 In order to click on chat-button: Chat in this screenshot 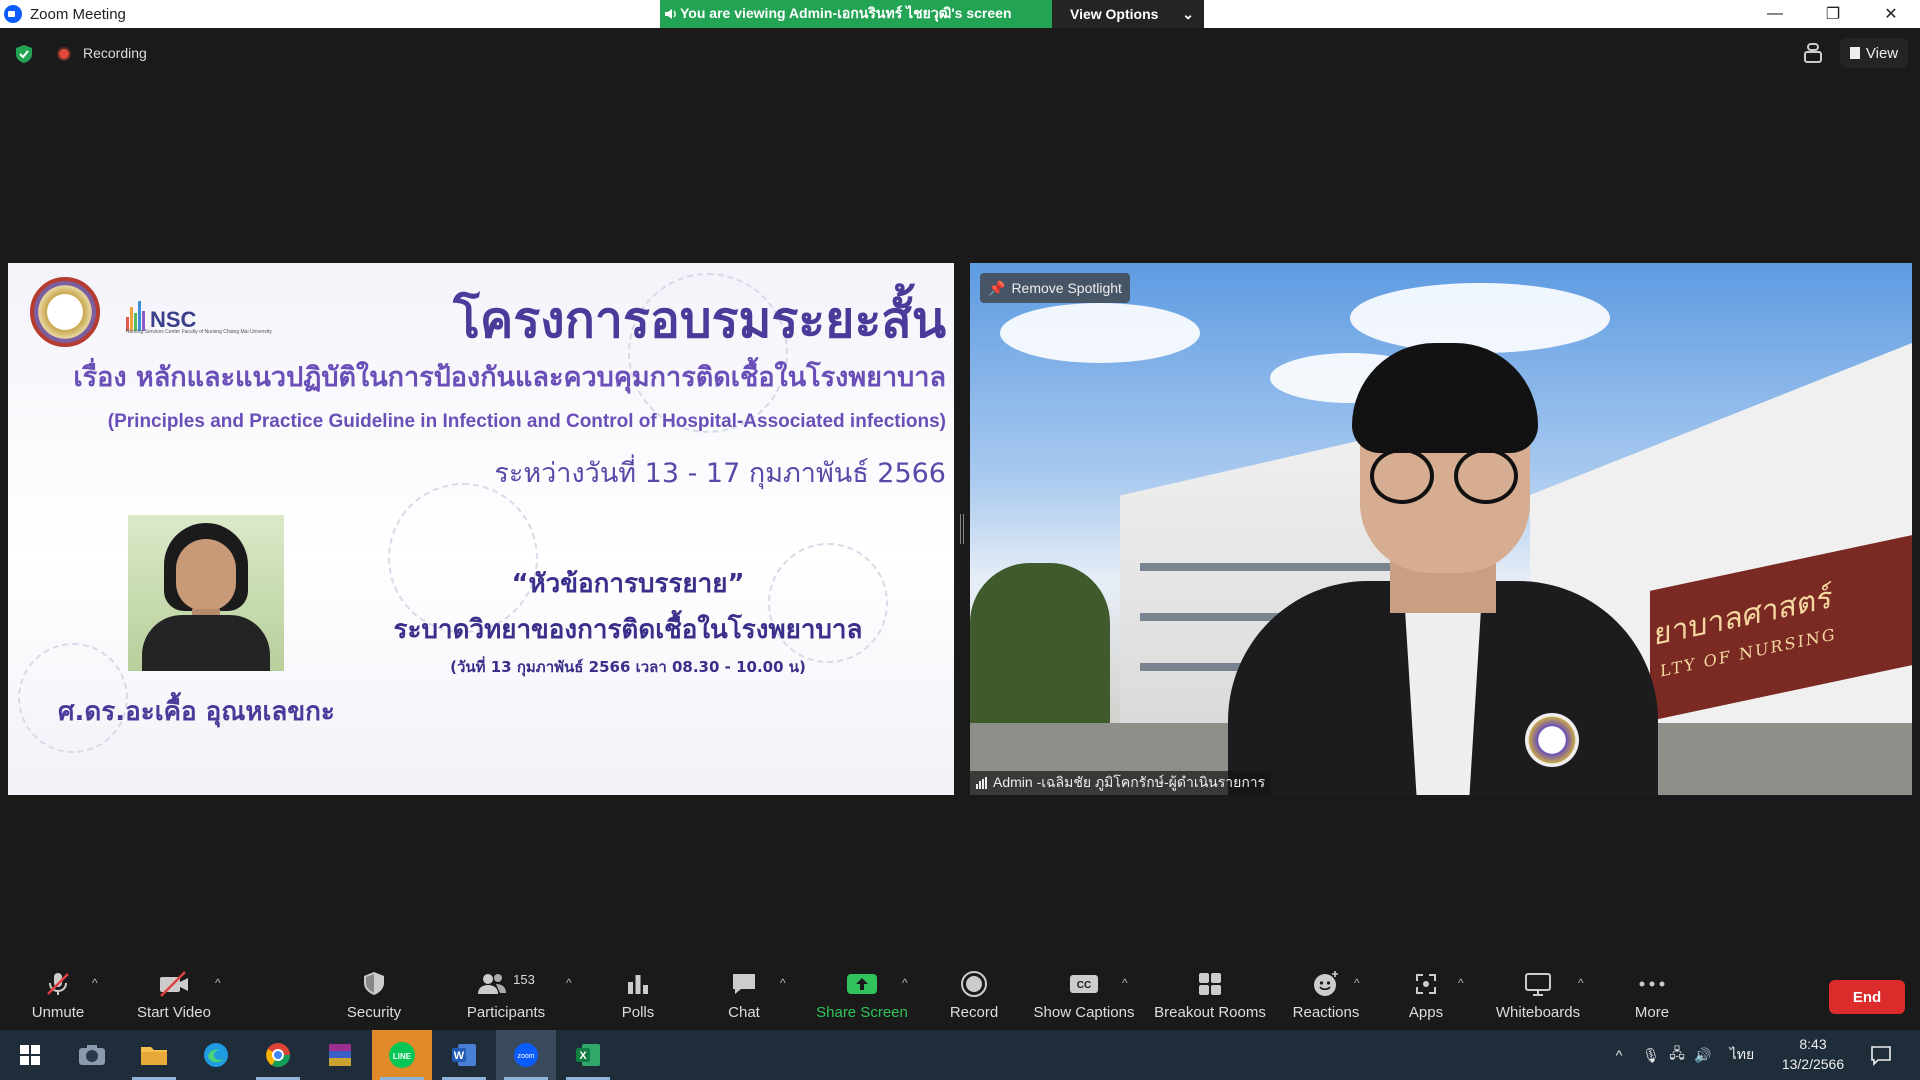, I will do `click(744, 996)`.